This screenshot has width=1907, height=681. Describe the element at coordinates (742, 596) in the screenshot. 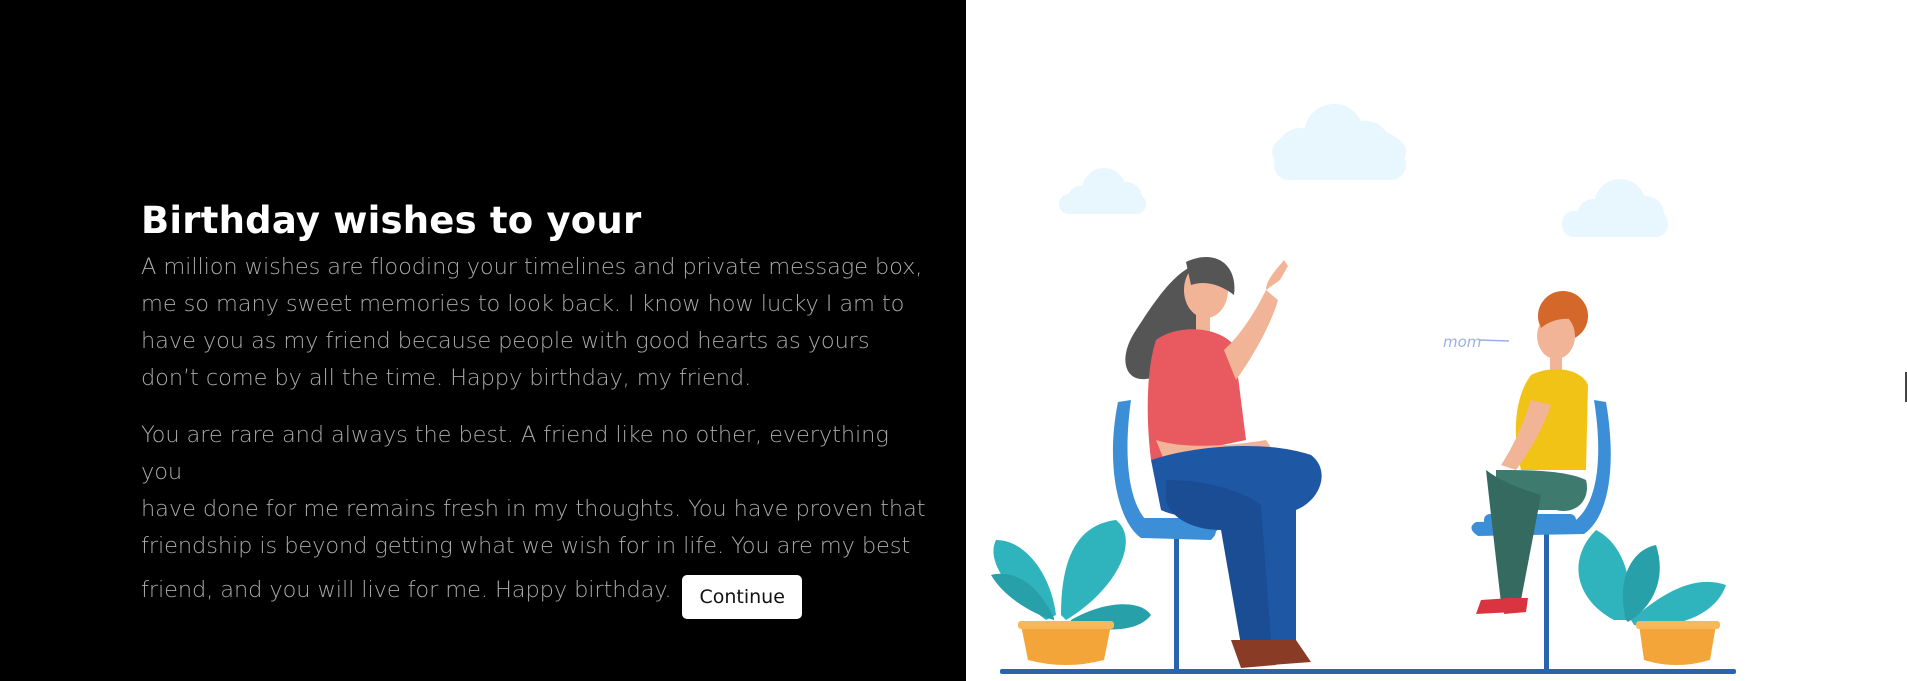

I see `continue-button: Continue` at that location.